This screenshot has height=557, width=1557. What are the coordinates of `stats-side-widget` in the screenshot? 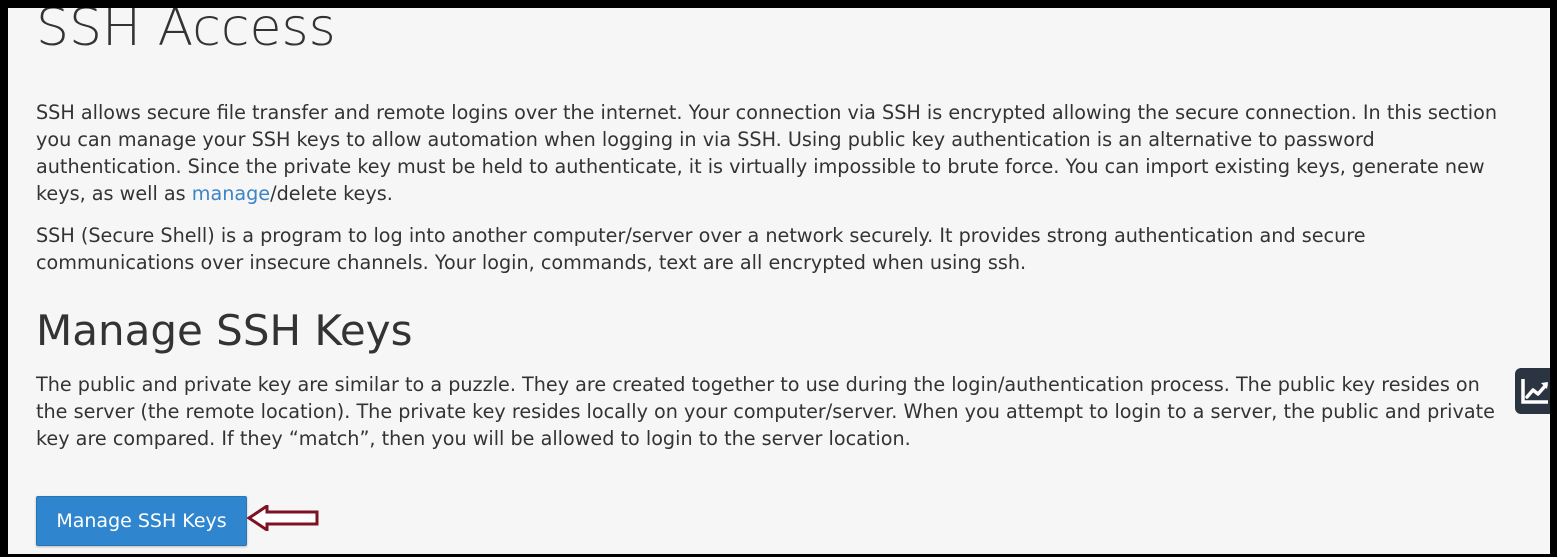 It's located at (1532, 391).